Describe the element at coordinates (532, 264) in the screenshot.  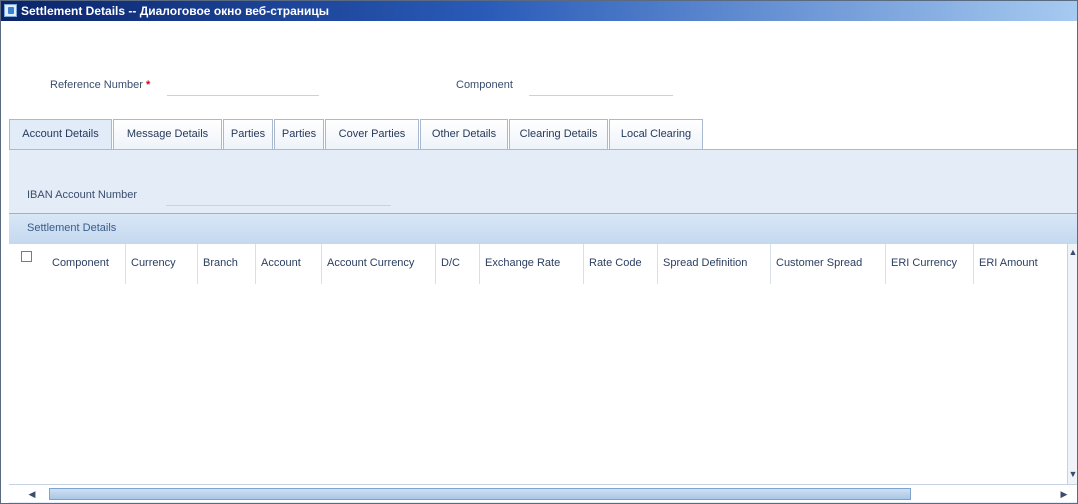
I see `column-exchange-rate: Exchange Rate` at that location.